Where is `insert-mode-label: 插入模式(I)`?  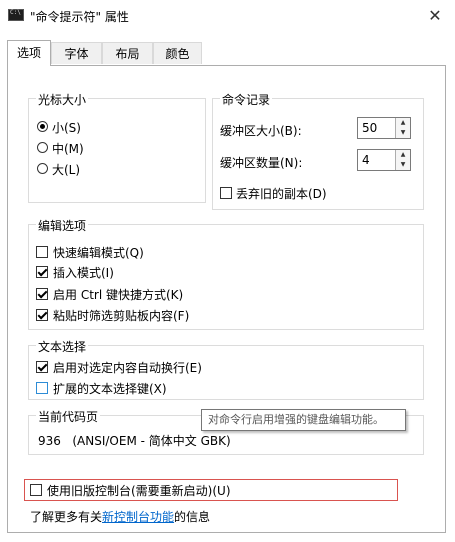 insert-mode-label: 插入模式(I) is located at coordinates (83, 272).